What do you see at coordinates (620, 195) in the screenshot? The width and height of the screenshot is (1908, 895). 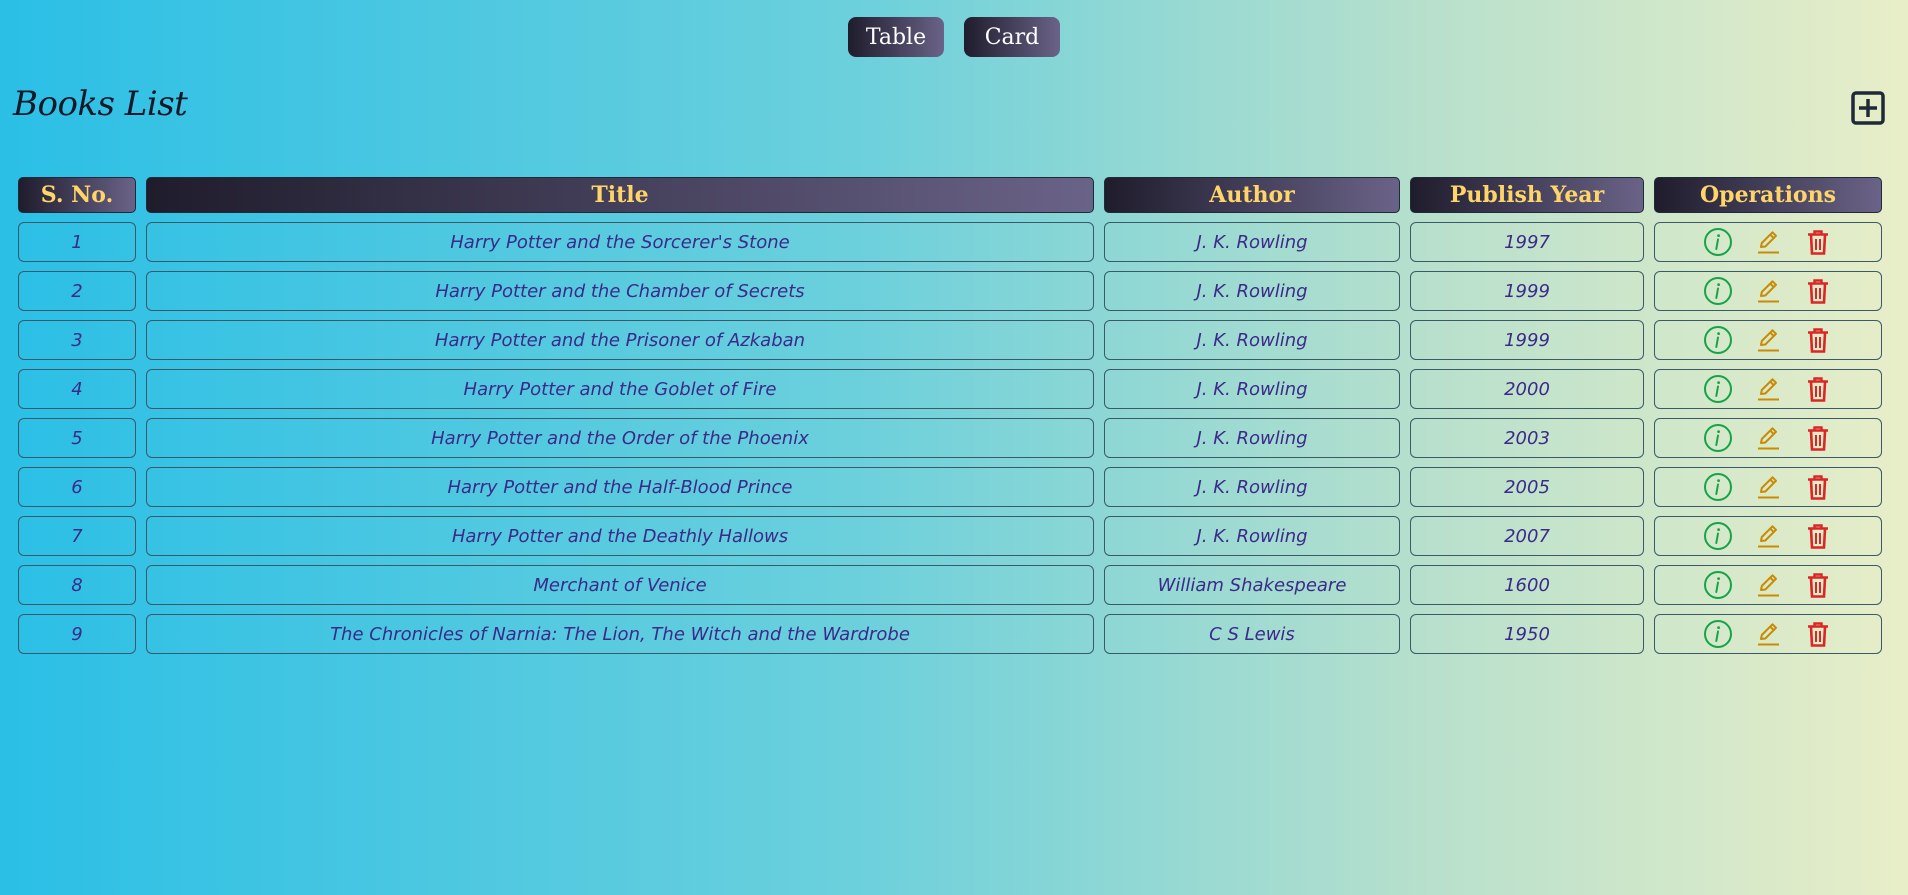 I see `header-title: Title` at bounding box center [620, 195].